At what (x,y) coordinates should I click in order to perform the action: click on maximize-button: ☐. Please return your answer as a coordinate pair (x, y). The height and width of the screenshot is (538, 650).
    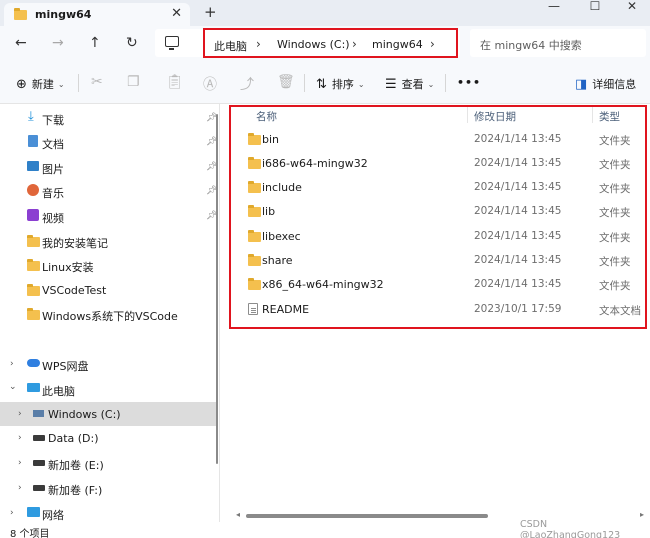
    Looking at the image, I should click on (595, 7).